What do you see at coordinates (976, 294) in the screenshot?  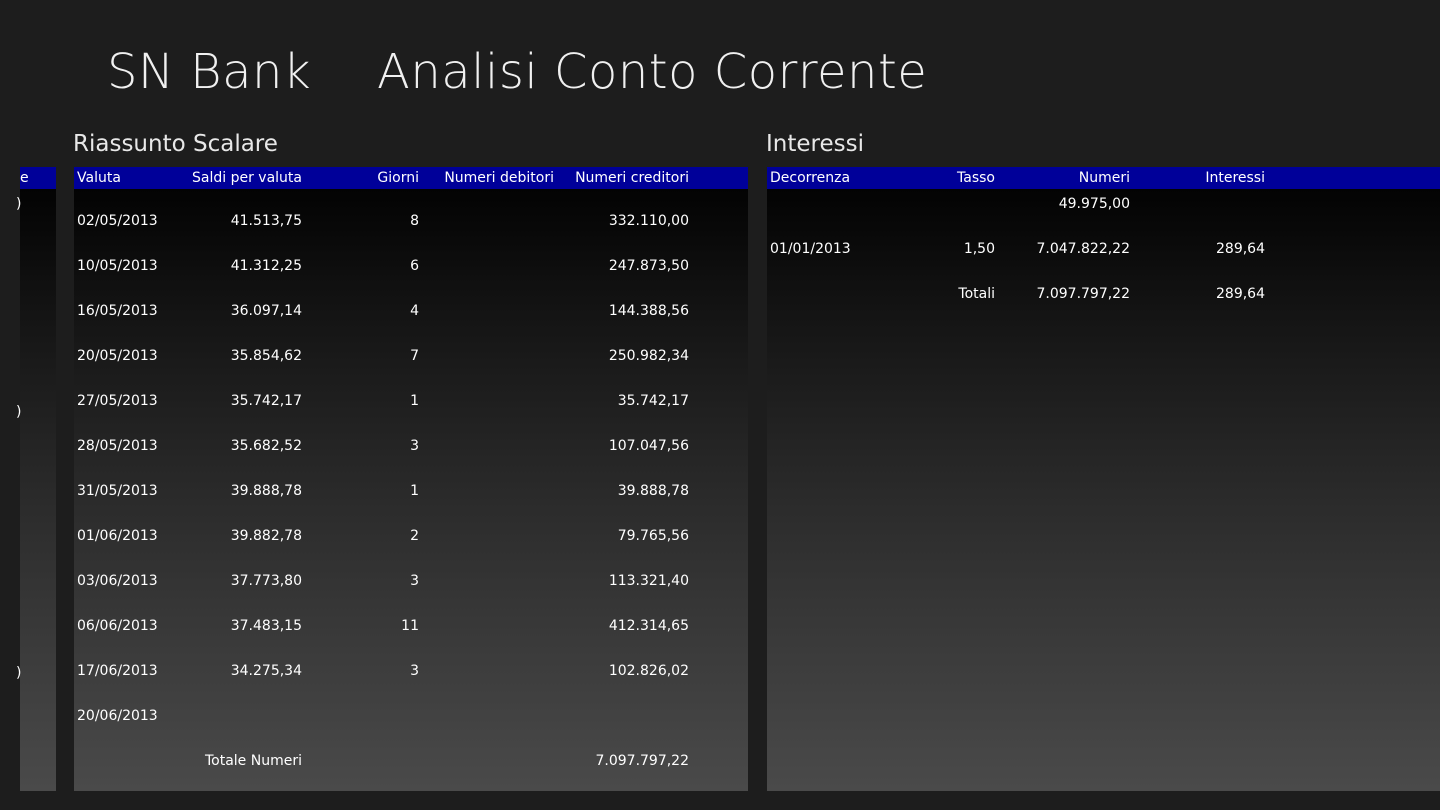 I see `cell-tasso: Totali` at bounding box center [976, 294].